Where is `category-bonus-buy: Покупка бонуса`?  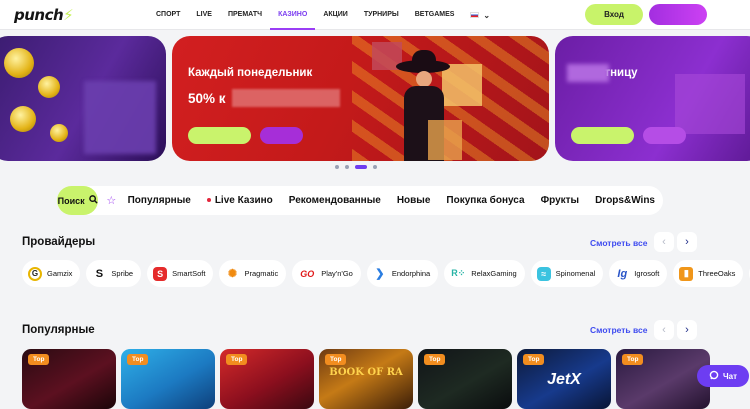
category-bonus-buy: Покупка бонуса is located at coordinates (485, 200).